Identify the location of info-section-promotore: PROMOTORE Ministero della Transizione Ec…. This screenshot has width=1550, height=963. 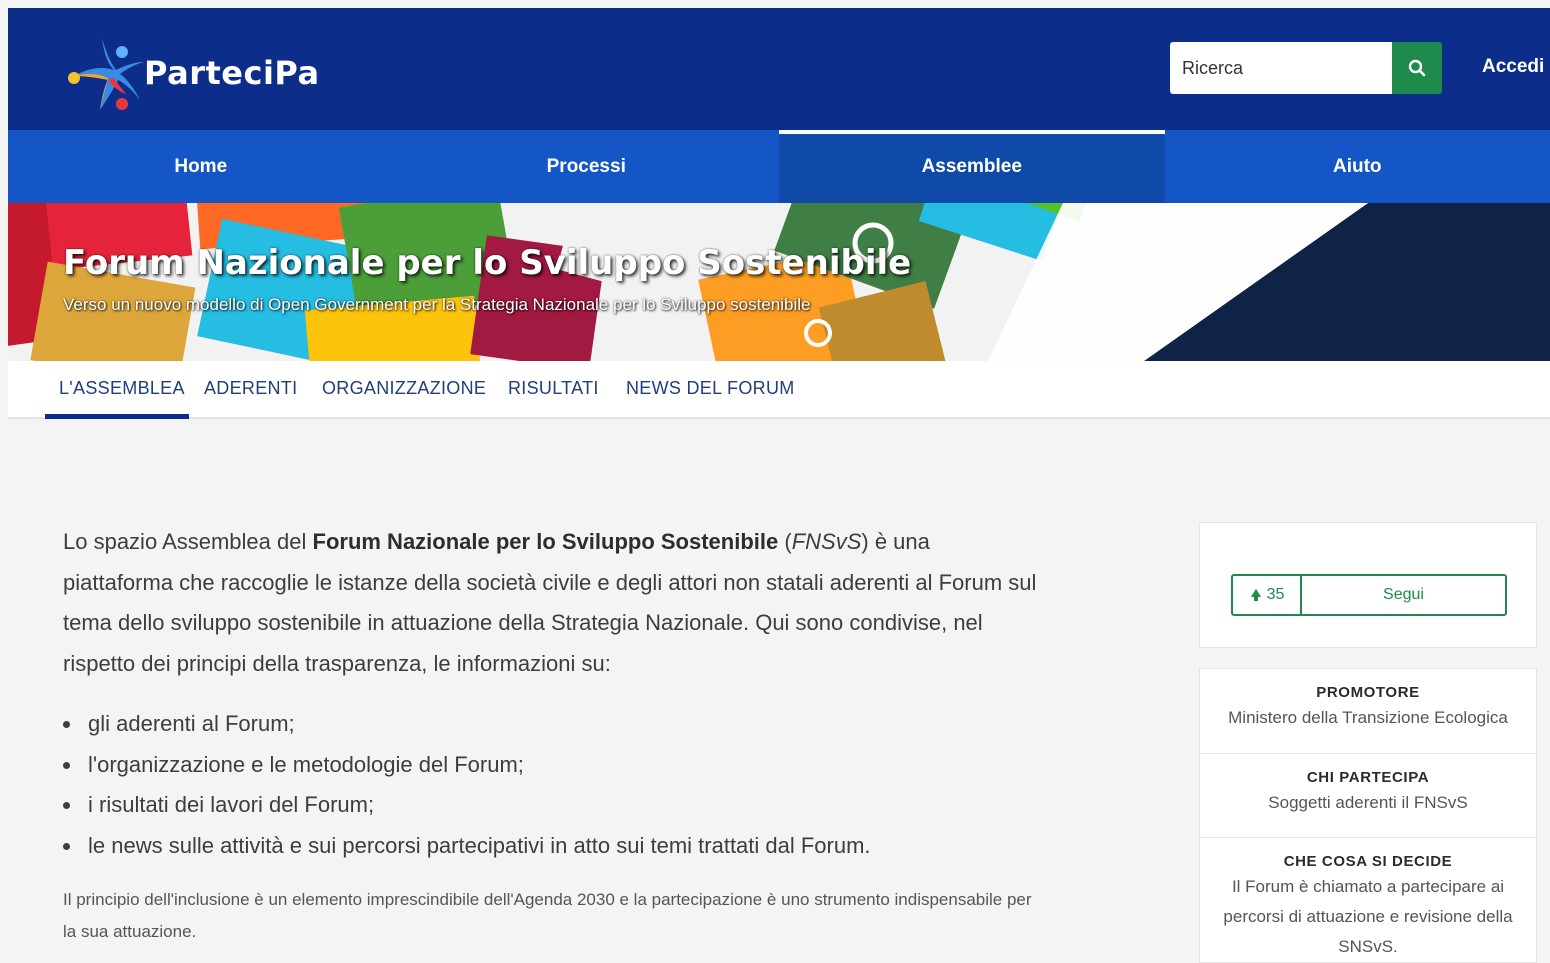
(1368, 711).